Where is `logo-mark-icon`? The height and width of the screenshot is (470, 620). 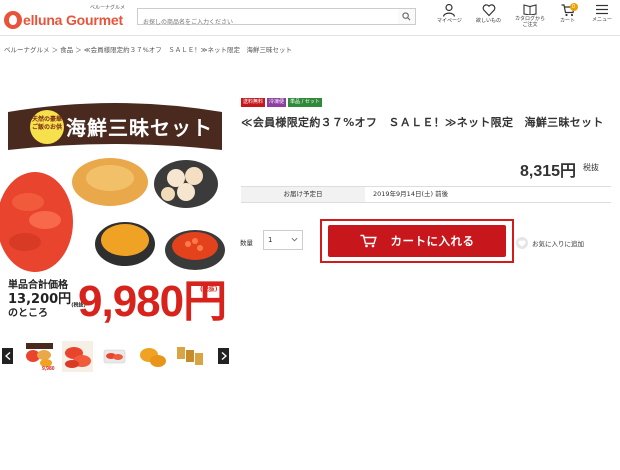
logo-mark-icon is located at coordinates (13, 20).